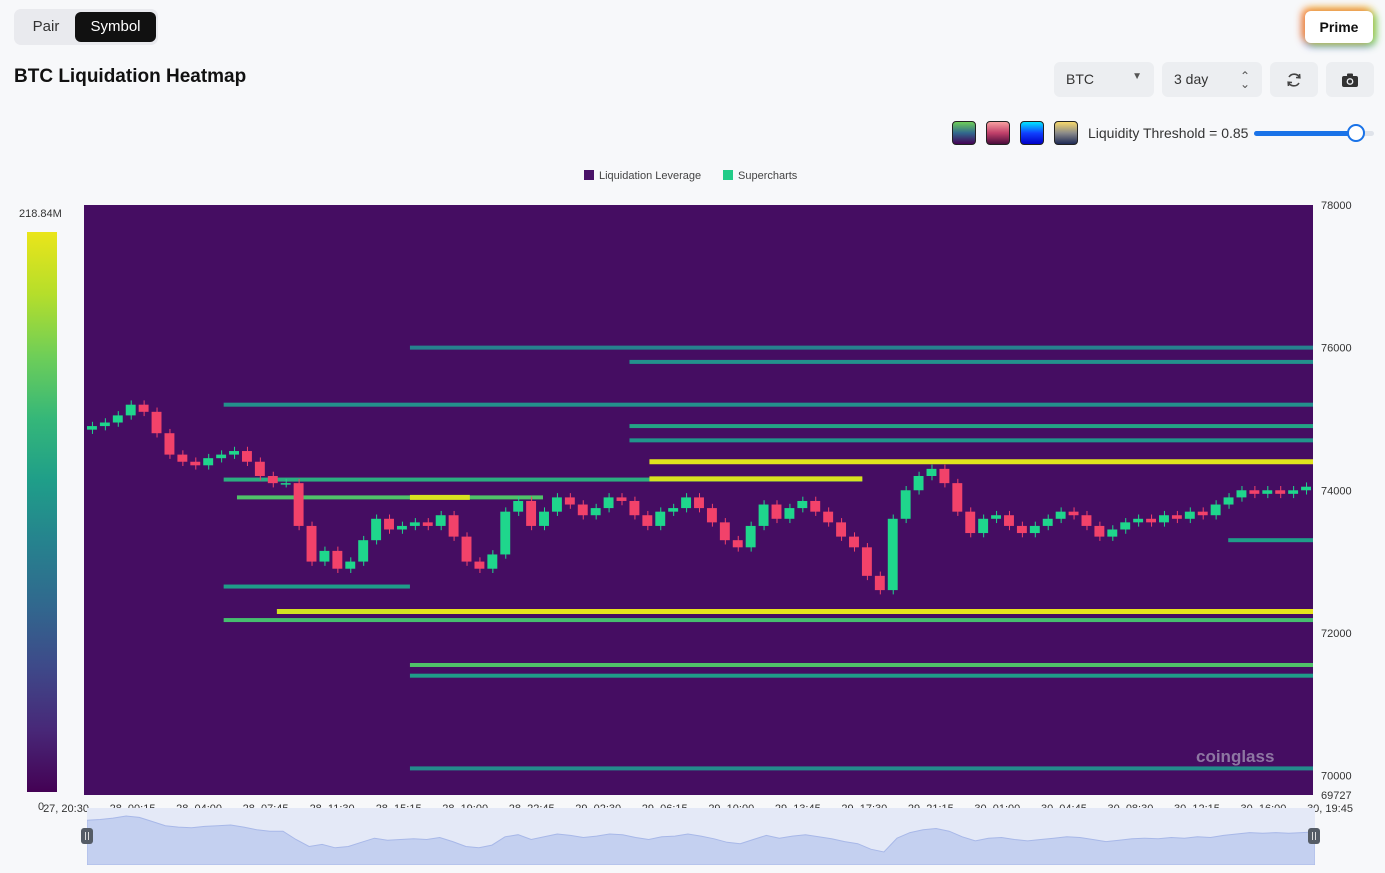  Describe the element at coordinates (1356, 133) in the screenshot. I see `threshold-slider-thumb` at that location.